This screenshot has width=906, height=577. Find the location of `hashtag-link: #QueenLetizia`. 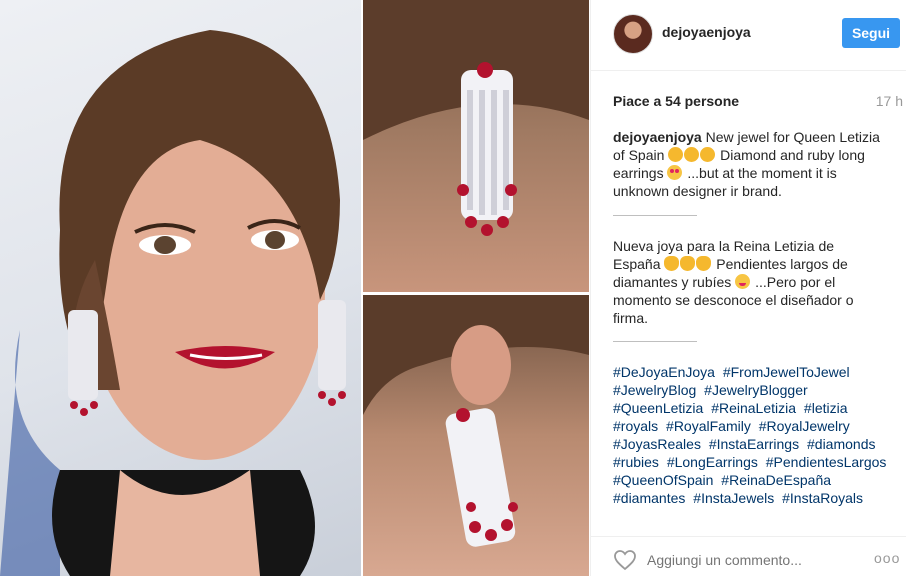

hashtag-link: #QueenLetizia is located at coordinates (658, 408).